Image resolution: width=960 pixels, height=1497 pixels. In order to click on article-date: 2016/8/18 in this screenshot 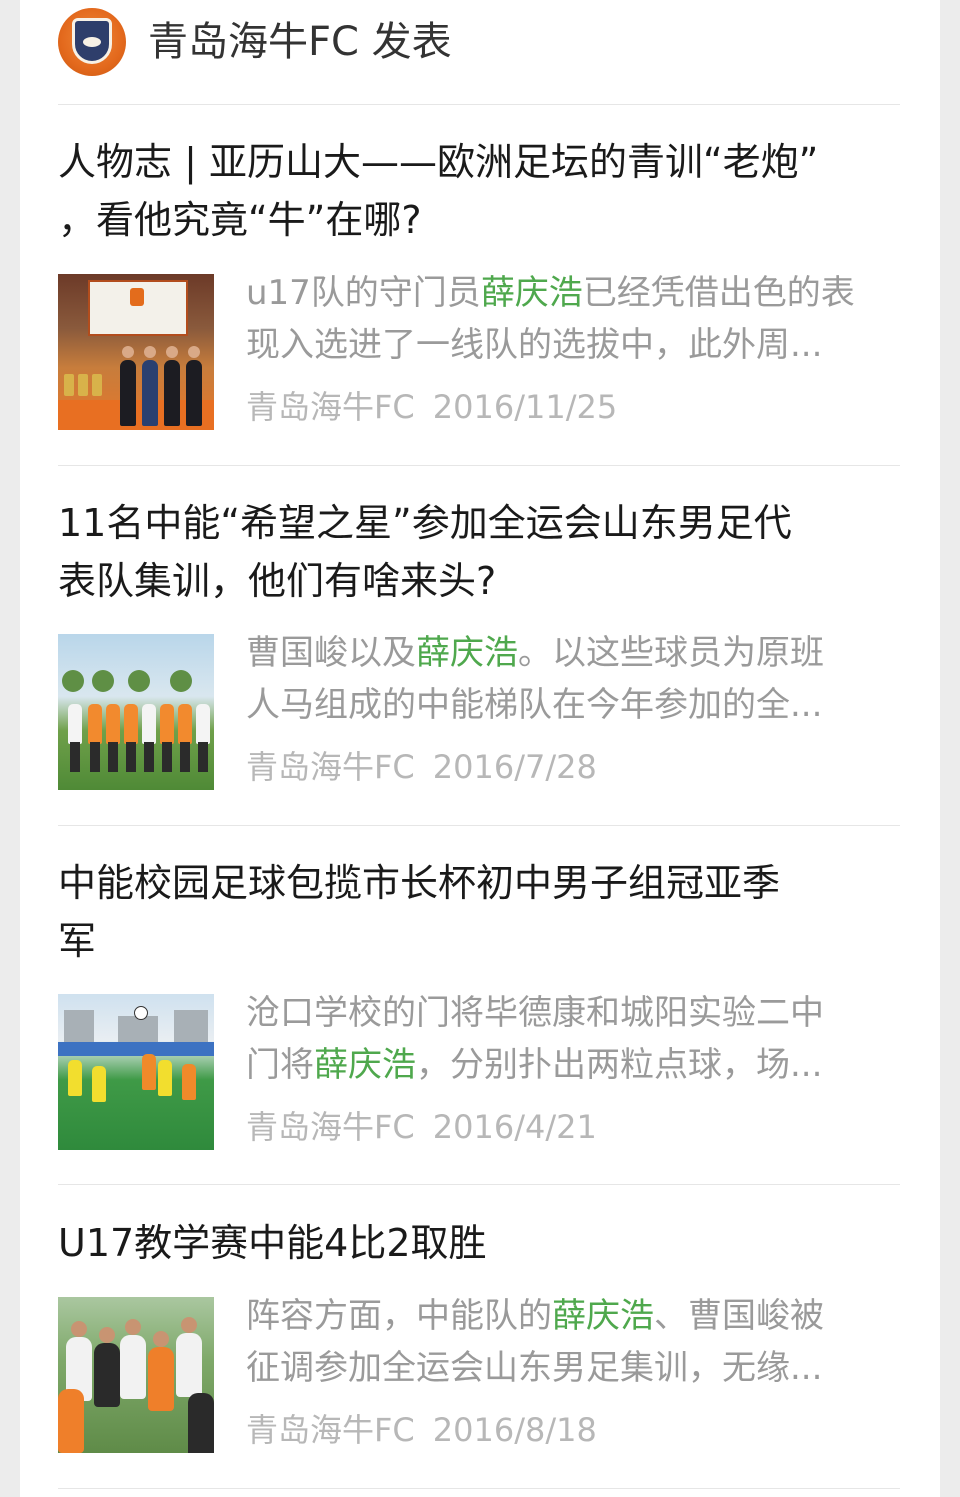, I will do `click(514, 1430)`.